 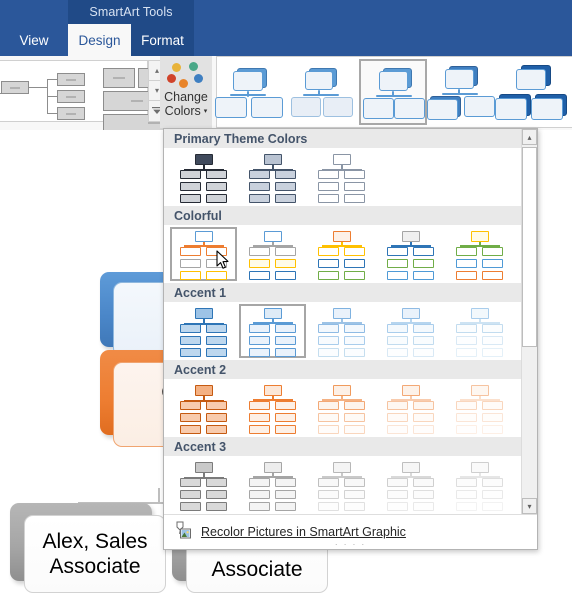 I want to click on section-header-colorful: Colorful, so click(x=350, y=215).